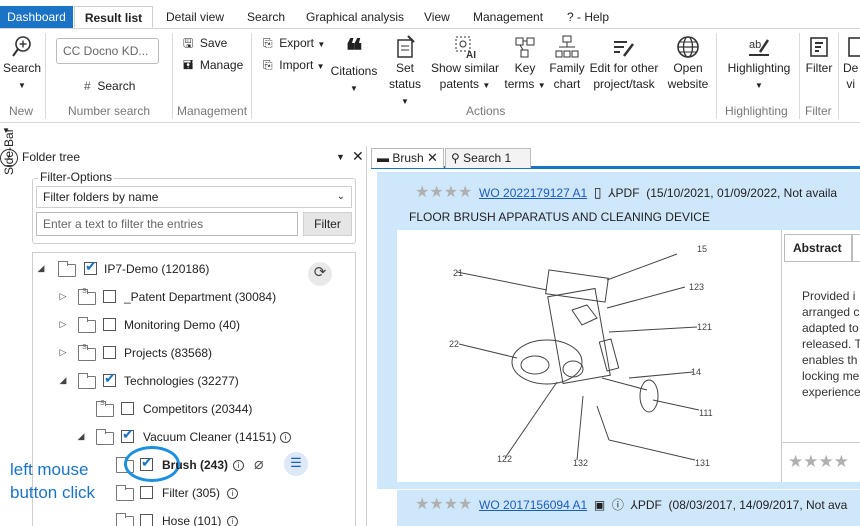  I want to click on panel-menu-chevron-icon: ▼, so click(340, 157).